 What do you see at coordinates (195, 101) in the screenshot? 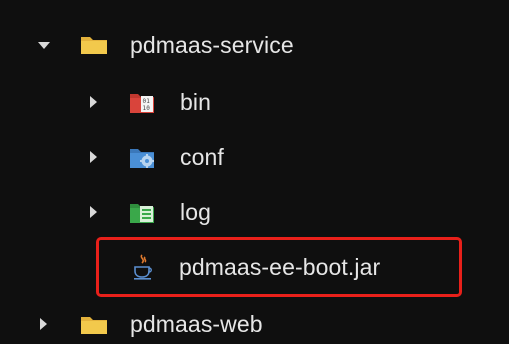
I see `tree-item-label: bin` at bounding box center [195, 101].